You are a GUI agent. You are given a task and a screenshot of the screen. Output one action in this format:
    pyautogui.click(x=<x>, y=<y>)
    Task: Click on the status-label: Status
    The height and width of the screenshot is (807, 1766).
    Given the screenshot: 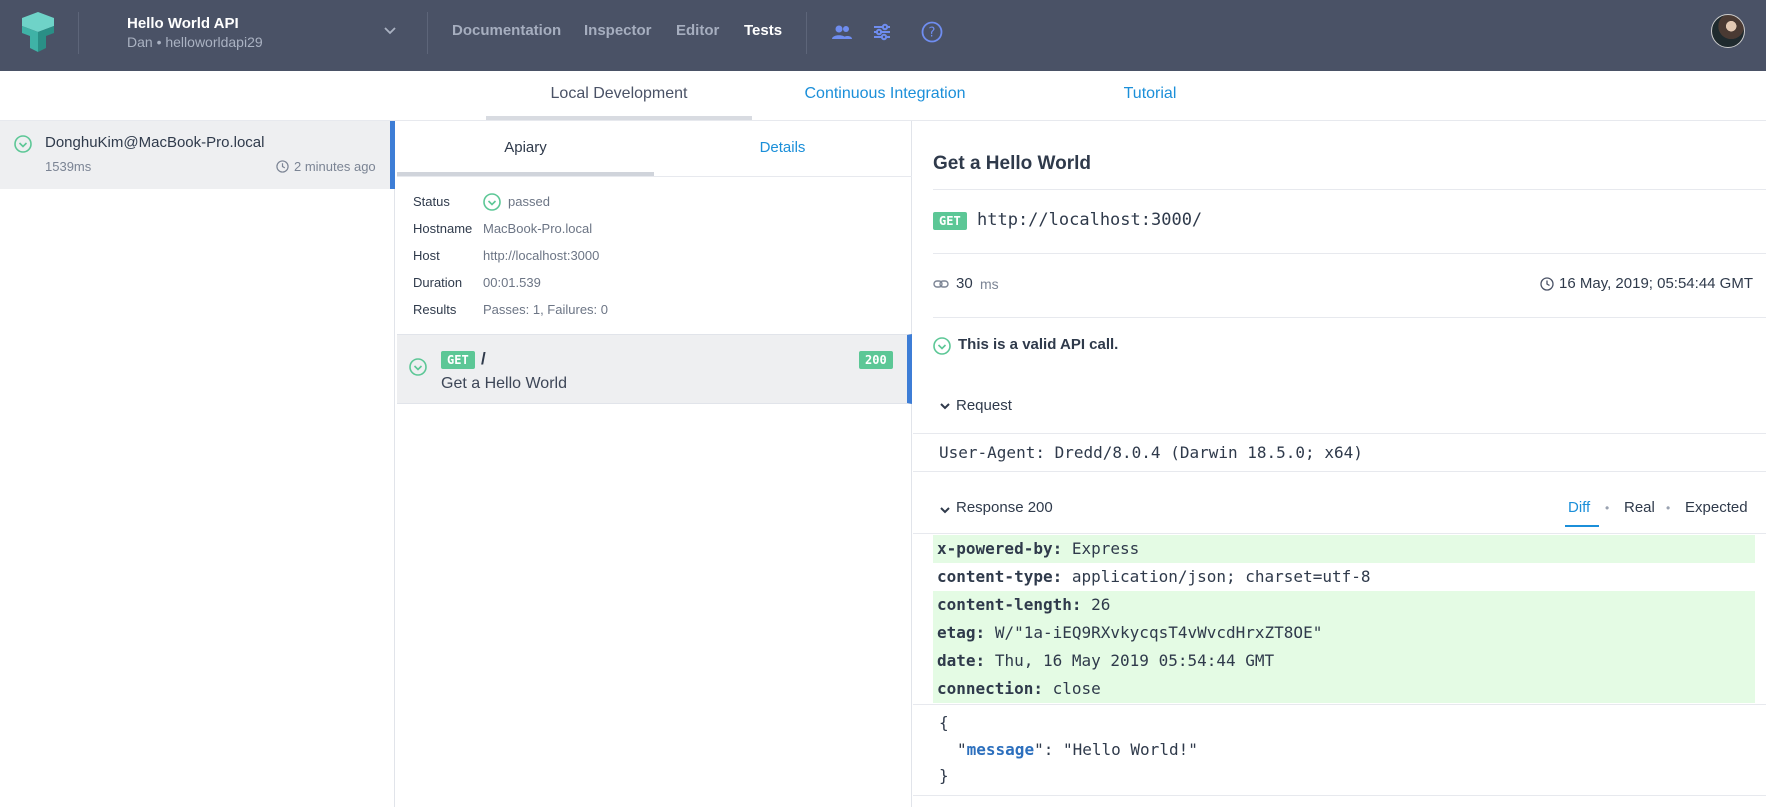 What is the action you would take?
    pyautogui.click(x=431, y=201)
    